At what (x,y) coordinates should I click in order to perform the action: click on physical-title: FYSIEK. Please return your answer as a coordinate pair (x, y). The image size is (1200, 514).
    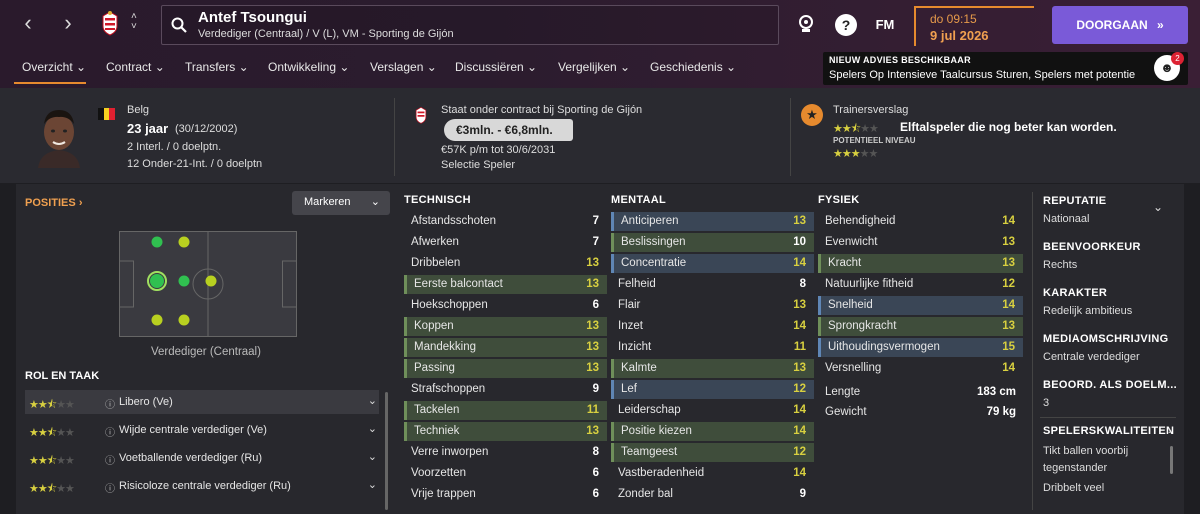
    Looking at the image, I should click on (839, 200).